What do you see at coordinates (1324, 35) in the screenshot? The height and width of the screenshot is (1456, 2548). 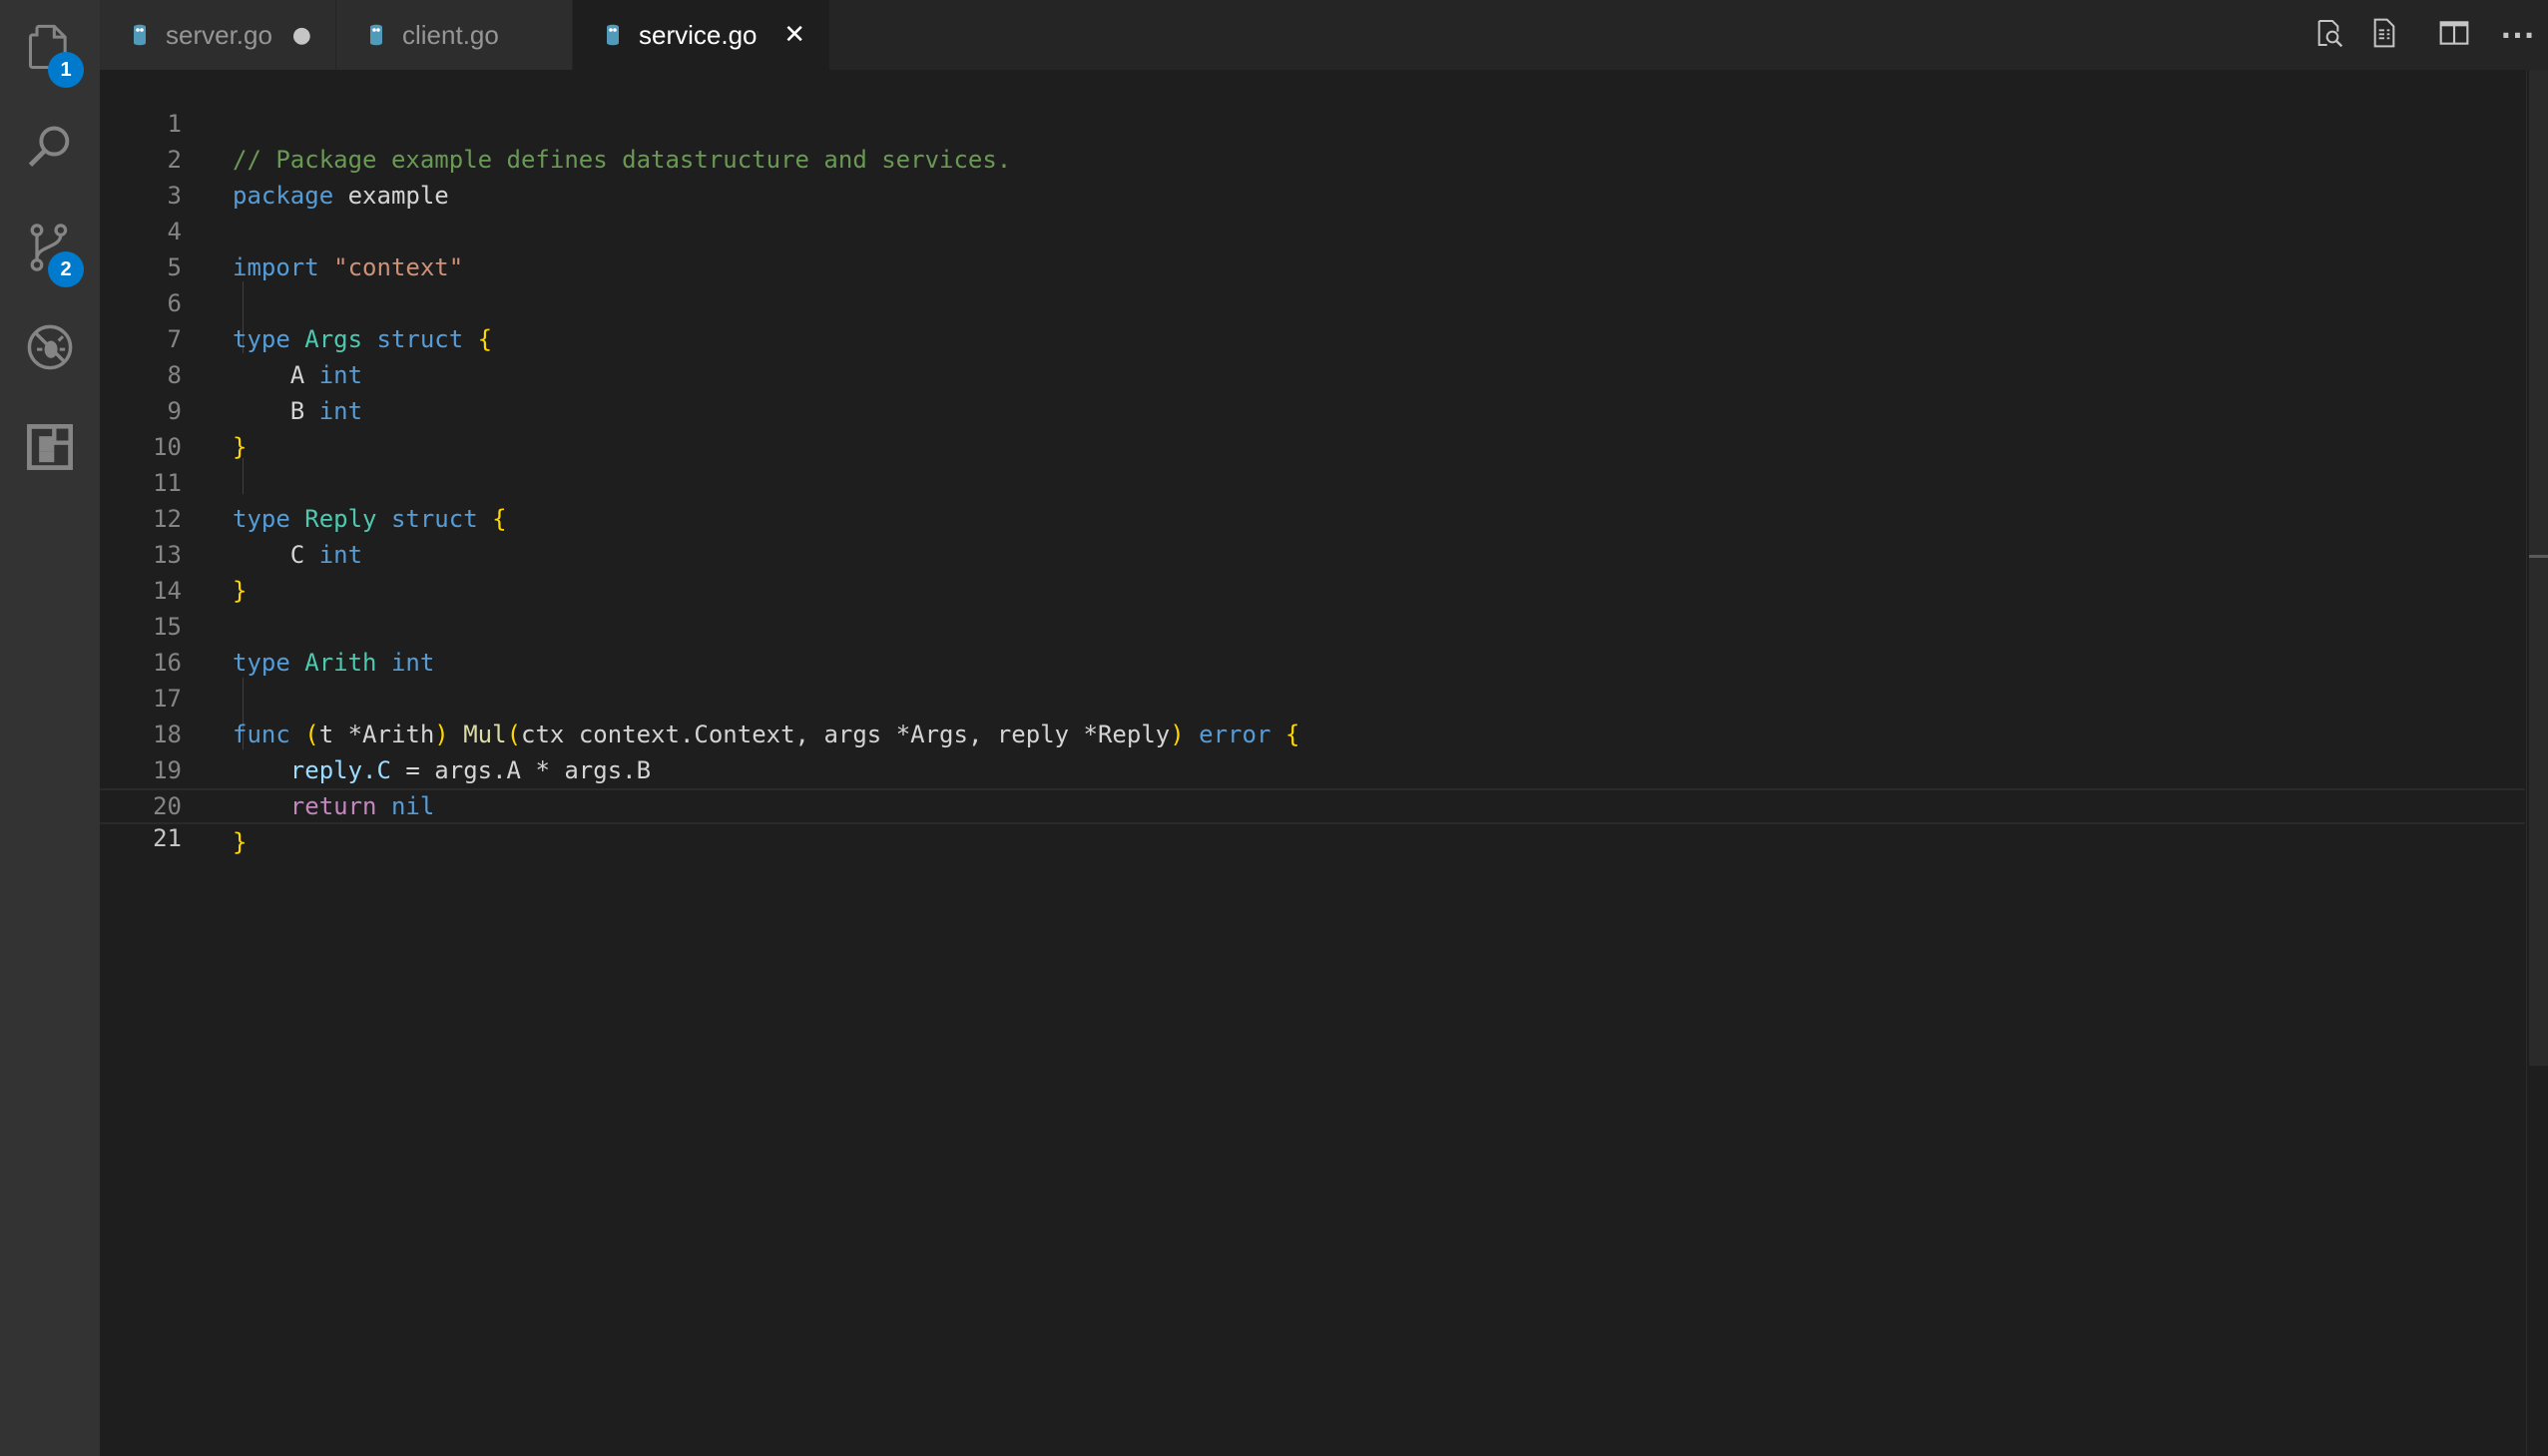 I see `tab-bar: server.go ● client.go service.go ✕ ···` at bounding box center [1324, 35].